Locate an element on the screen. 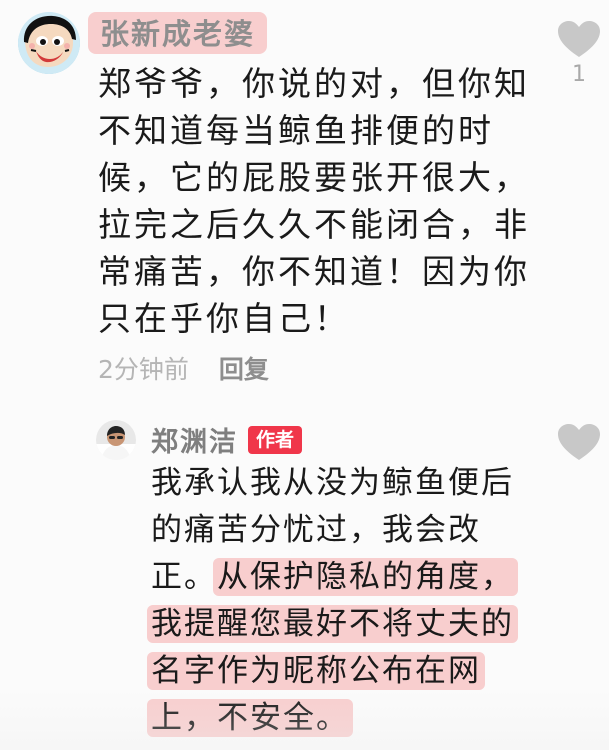 The width and height of the screenshot is (609, 750). comment-text-line: 只在乎你自己！ is located at coordinates (224, 318).